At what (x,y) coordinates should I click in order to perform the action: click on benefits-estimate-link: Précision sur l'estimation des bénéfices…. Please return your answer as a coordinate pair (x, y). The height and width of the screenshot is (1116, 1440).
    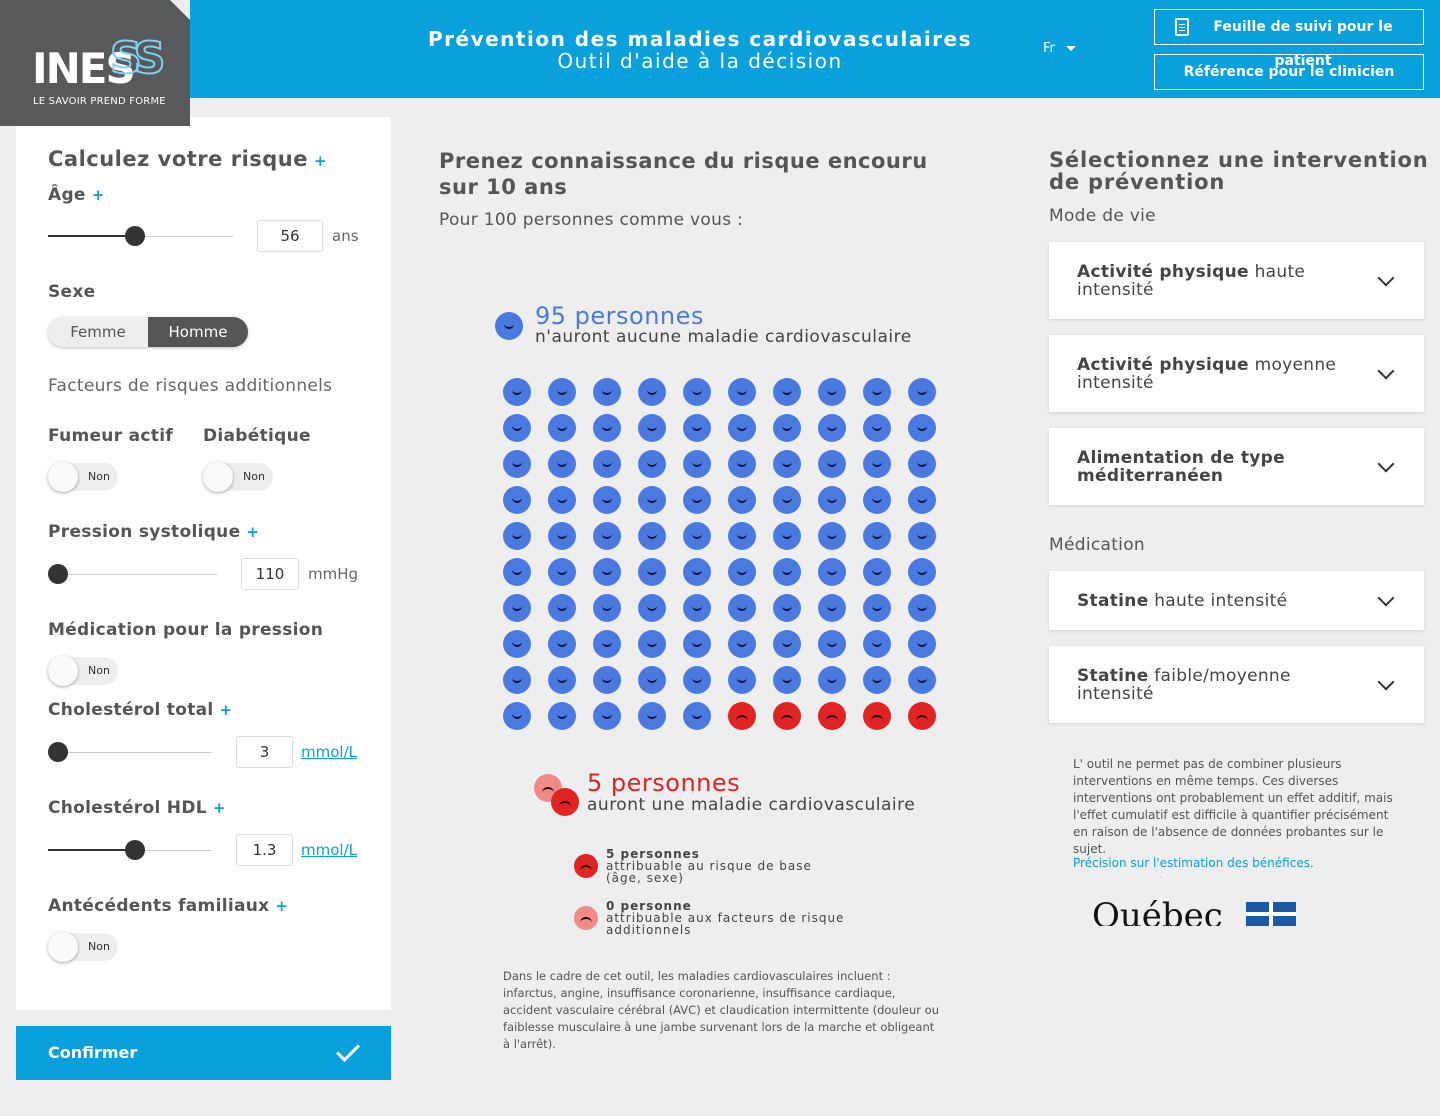
    Looking at the image, I should click on (1193, 863).